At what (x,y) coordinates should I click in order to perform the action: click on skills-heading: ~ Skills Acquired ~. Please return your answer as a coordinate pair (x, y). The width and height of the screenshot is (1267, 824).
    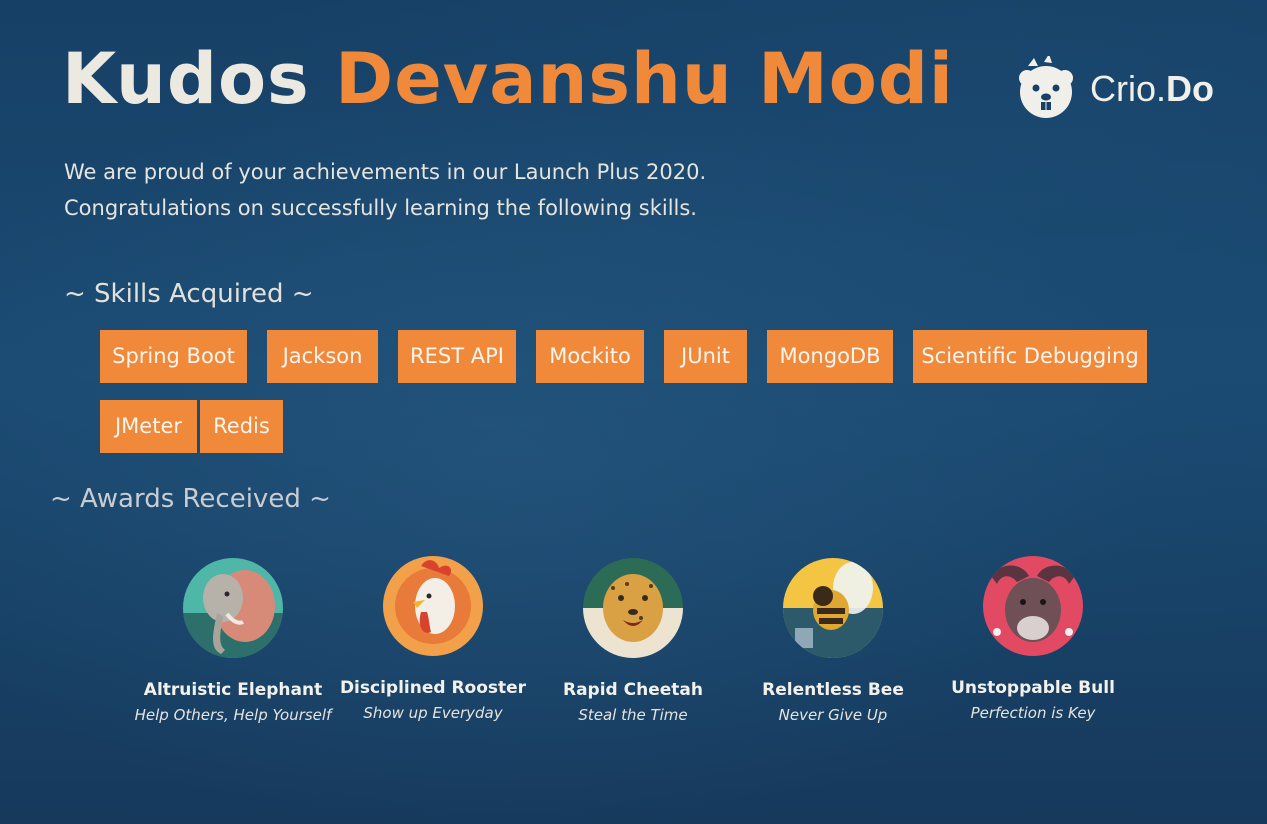
    Looking at the image, I should click on (189, 294).